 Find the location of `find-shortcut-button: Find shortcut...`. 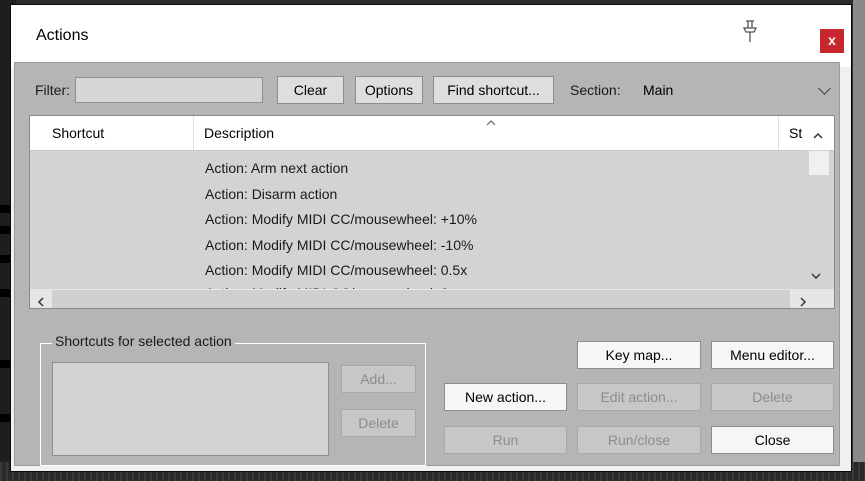

find-shortcut-button: Find shortcut... is located at coordinates (493, 90).